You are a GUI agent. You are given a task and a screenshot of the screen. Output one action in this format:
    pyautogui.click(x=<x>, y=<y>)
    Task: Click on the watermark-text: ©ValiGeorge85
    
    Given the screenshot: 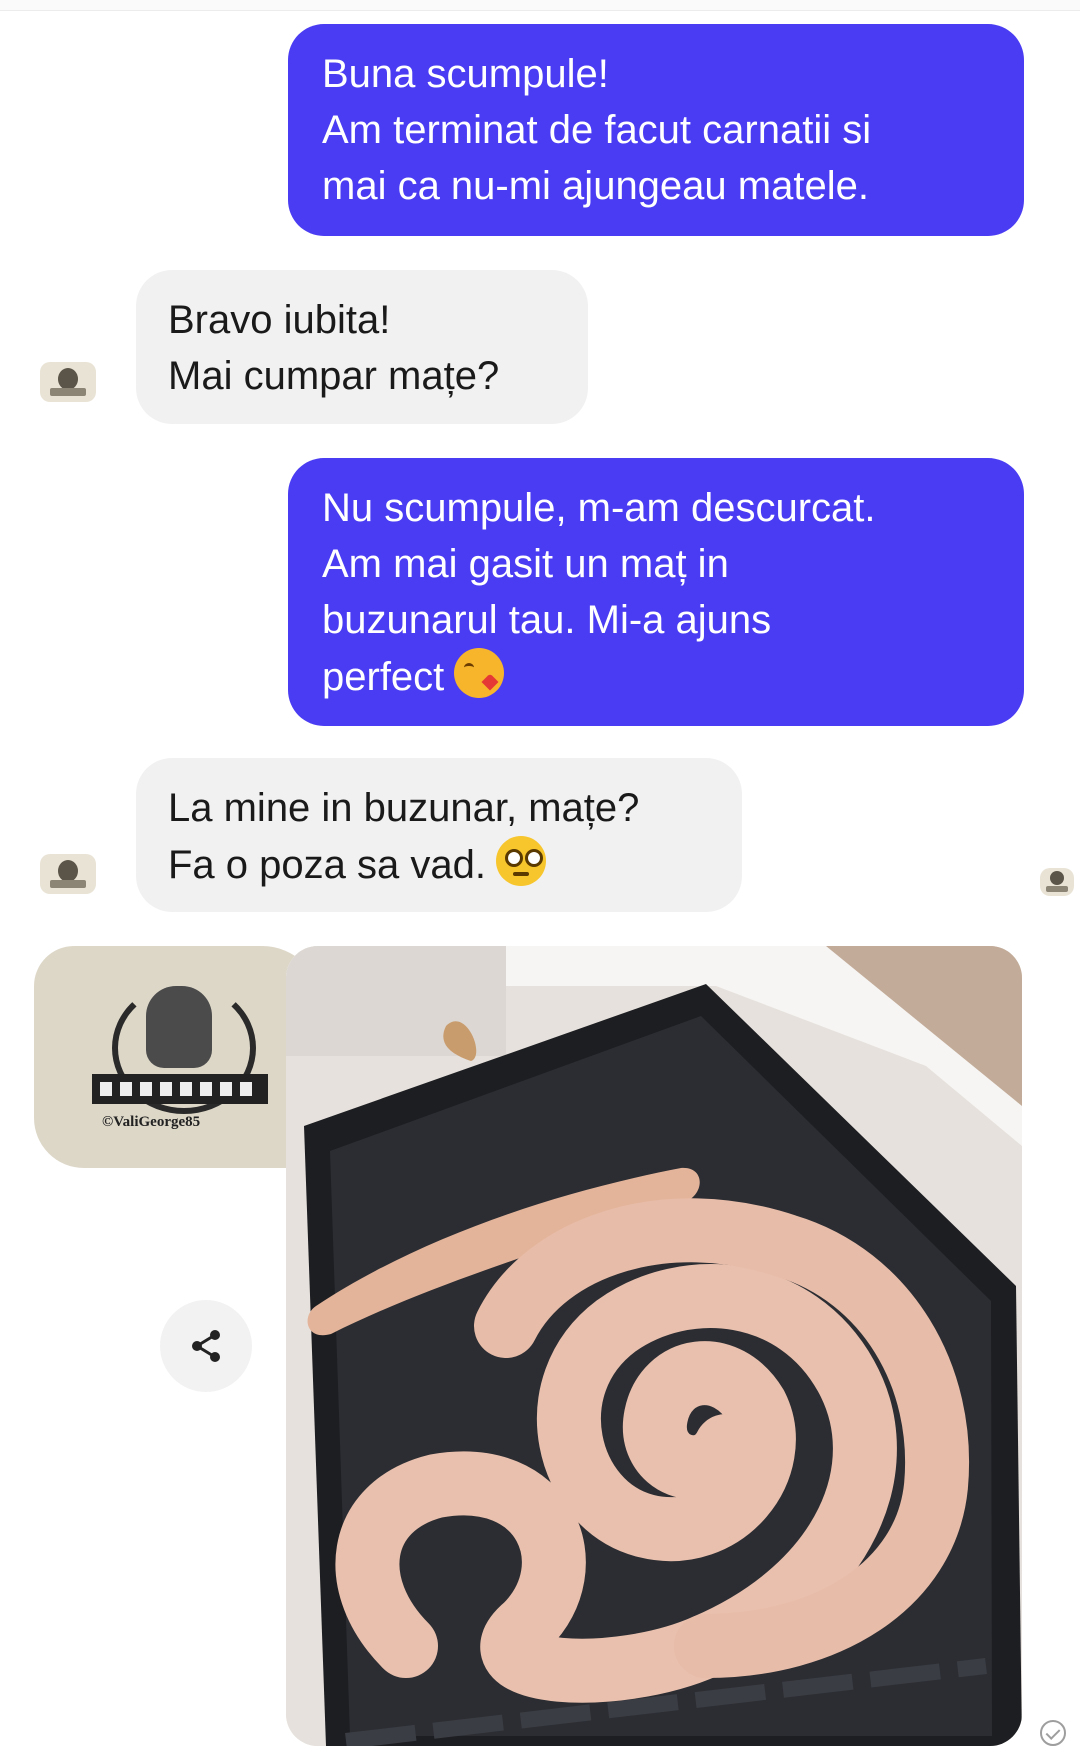 What is the action you would take?
    pyautogui.click(x=151, y=1122)
    